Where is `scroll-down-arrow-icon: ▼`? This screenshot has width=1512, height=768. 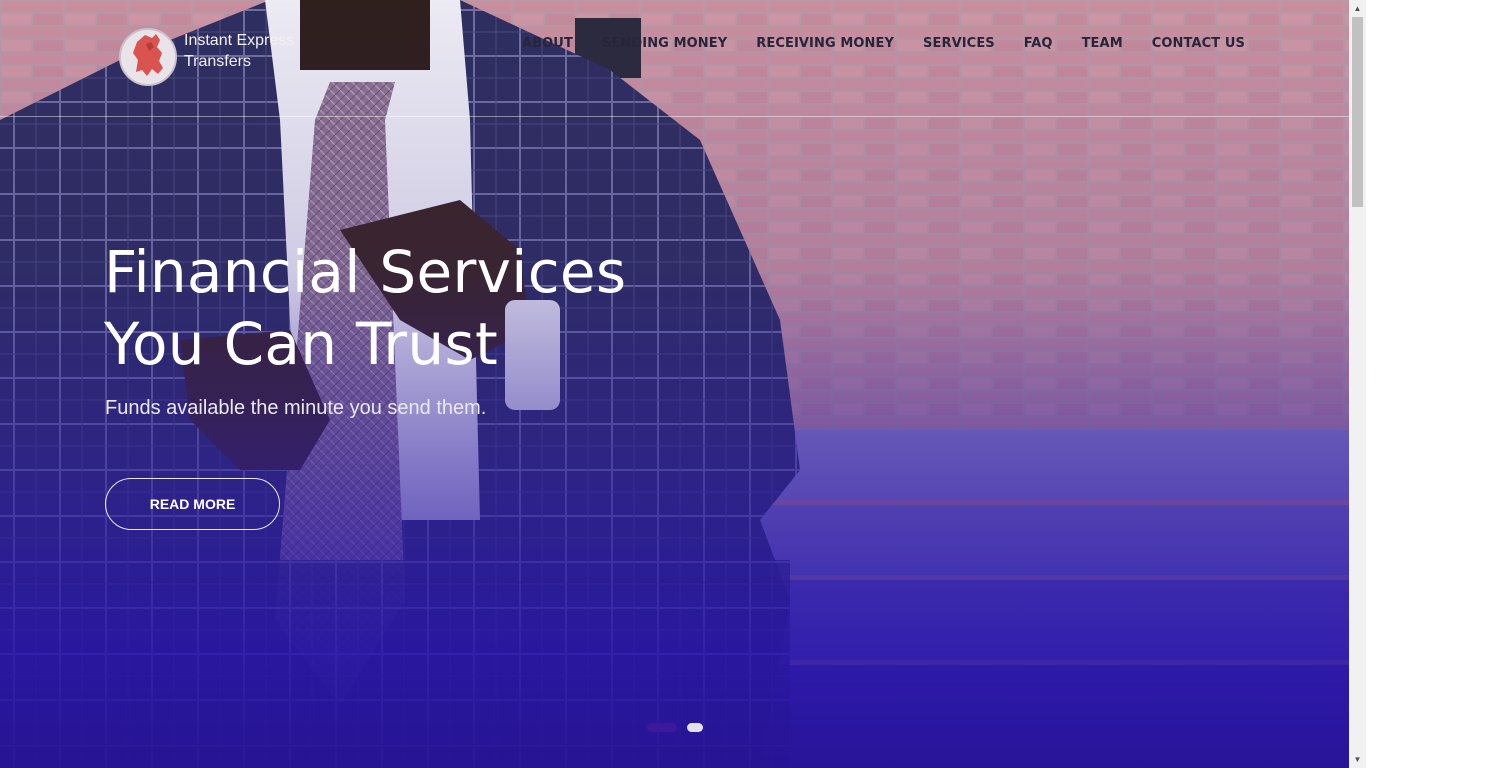 scroll-down-arrow-icon: ▼ is located at coordinates (1357, 759).